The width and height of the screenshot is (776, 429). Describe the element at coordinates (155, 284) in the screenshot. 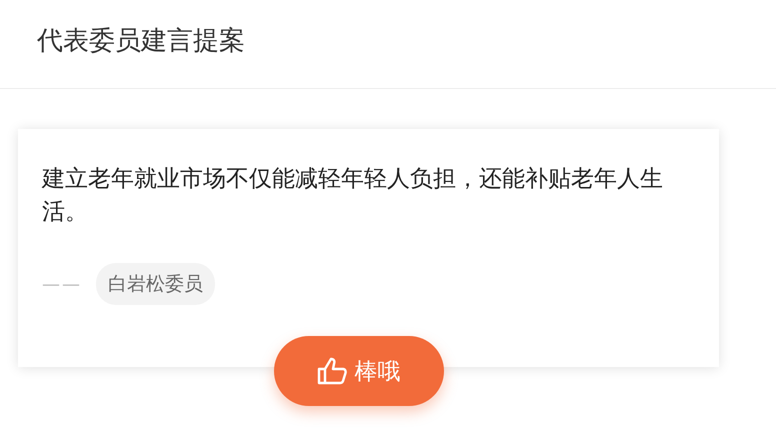

I see `author-tag: 白岩松委员` at that location.